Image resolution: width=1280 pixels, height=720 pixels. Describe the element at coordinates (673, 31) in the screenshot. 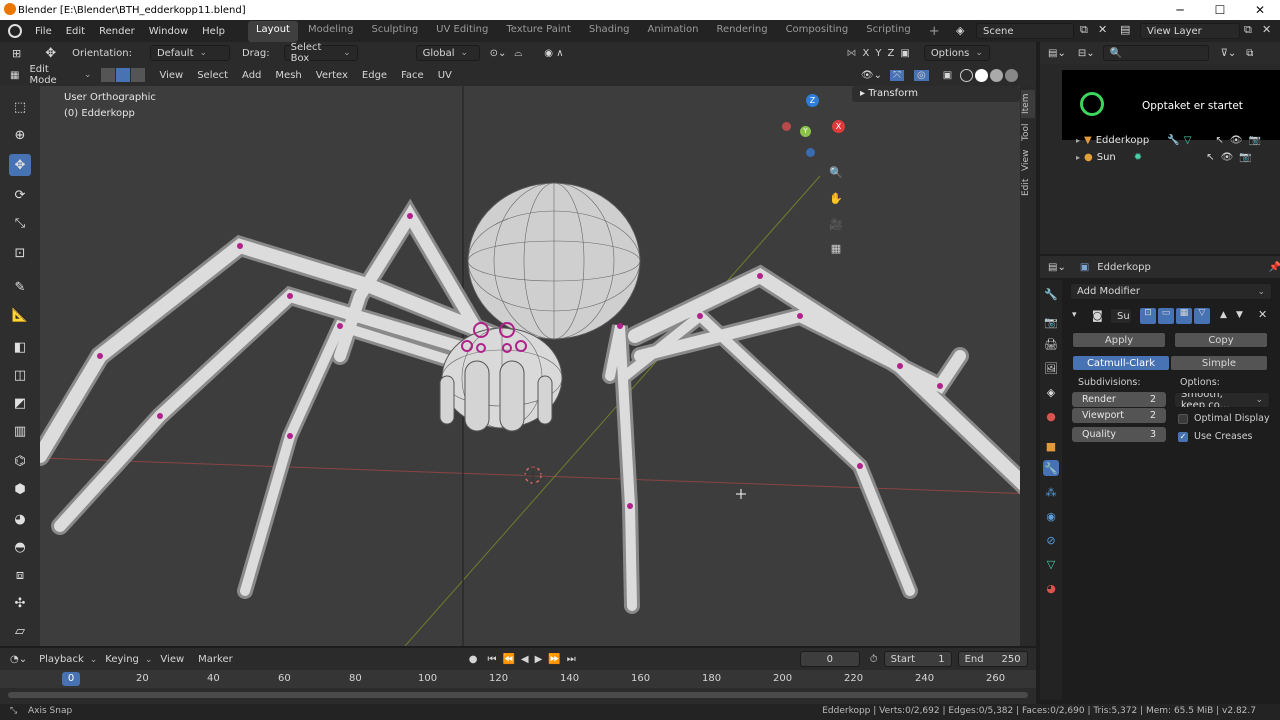

I see `tab-animation: Animation` at that location.